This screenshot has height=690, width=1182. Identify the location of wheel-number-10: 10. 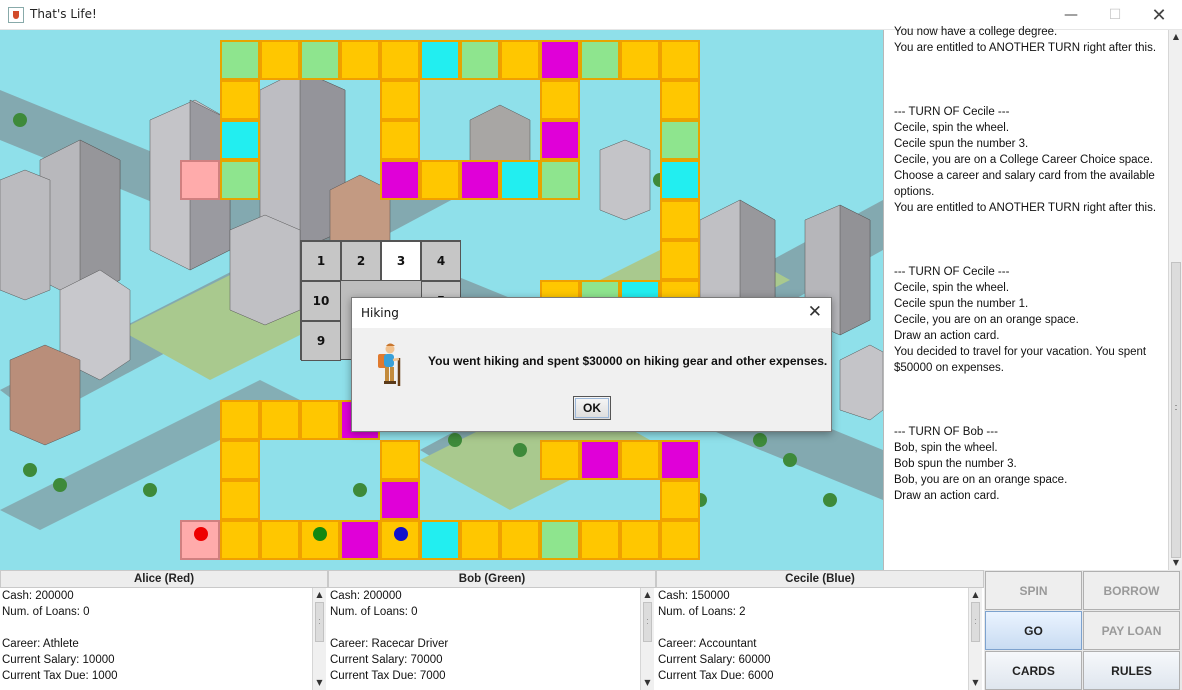
(321, 301).